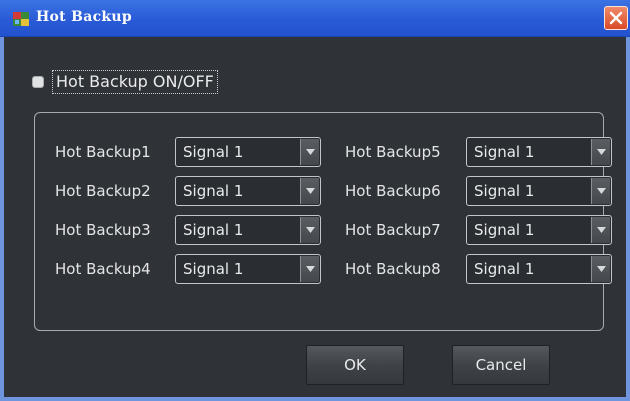 The height and width of the screenshot is (401, 630). What do you see at coordinates (355, 365) in the screenshot?
I see `ok-button: OK` at bounding box center [355, 365].